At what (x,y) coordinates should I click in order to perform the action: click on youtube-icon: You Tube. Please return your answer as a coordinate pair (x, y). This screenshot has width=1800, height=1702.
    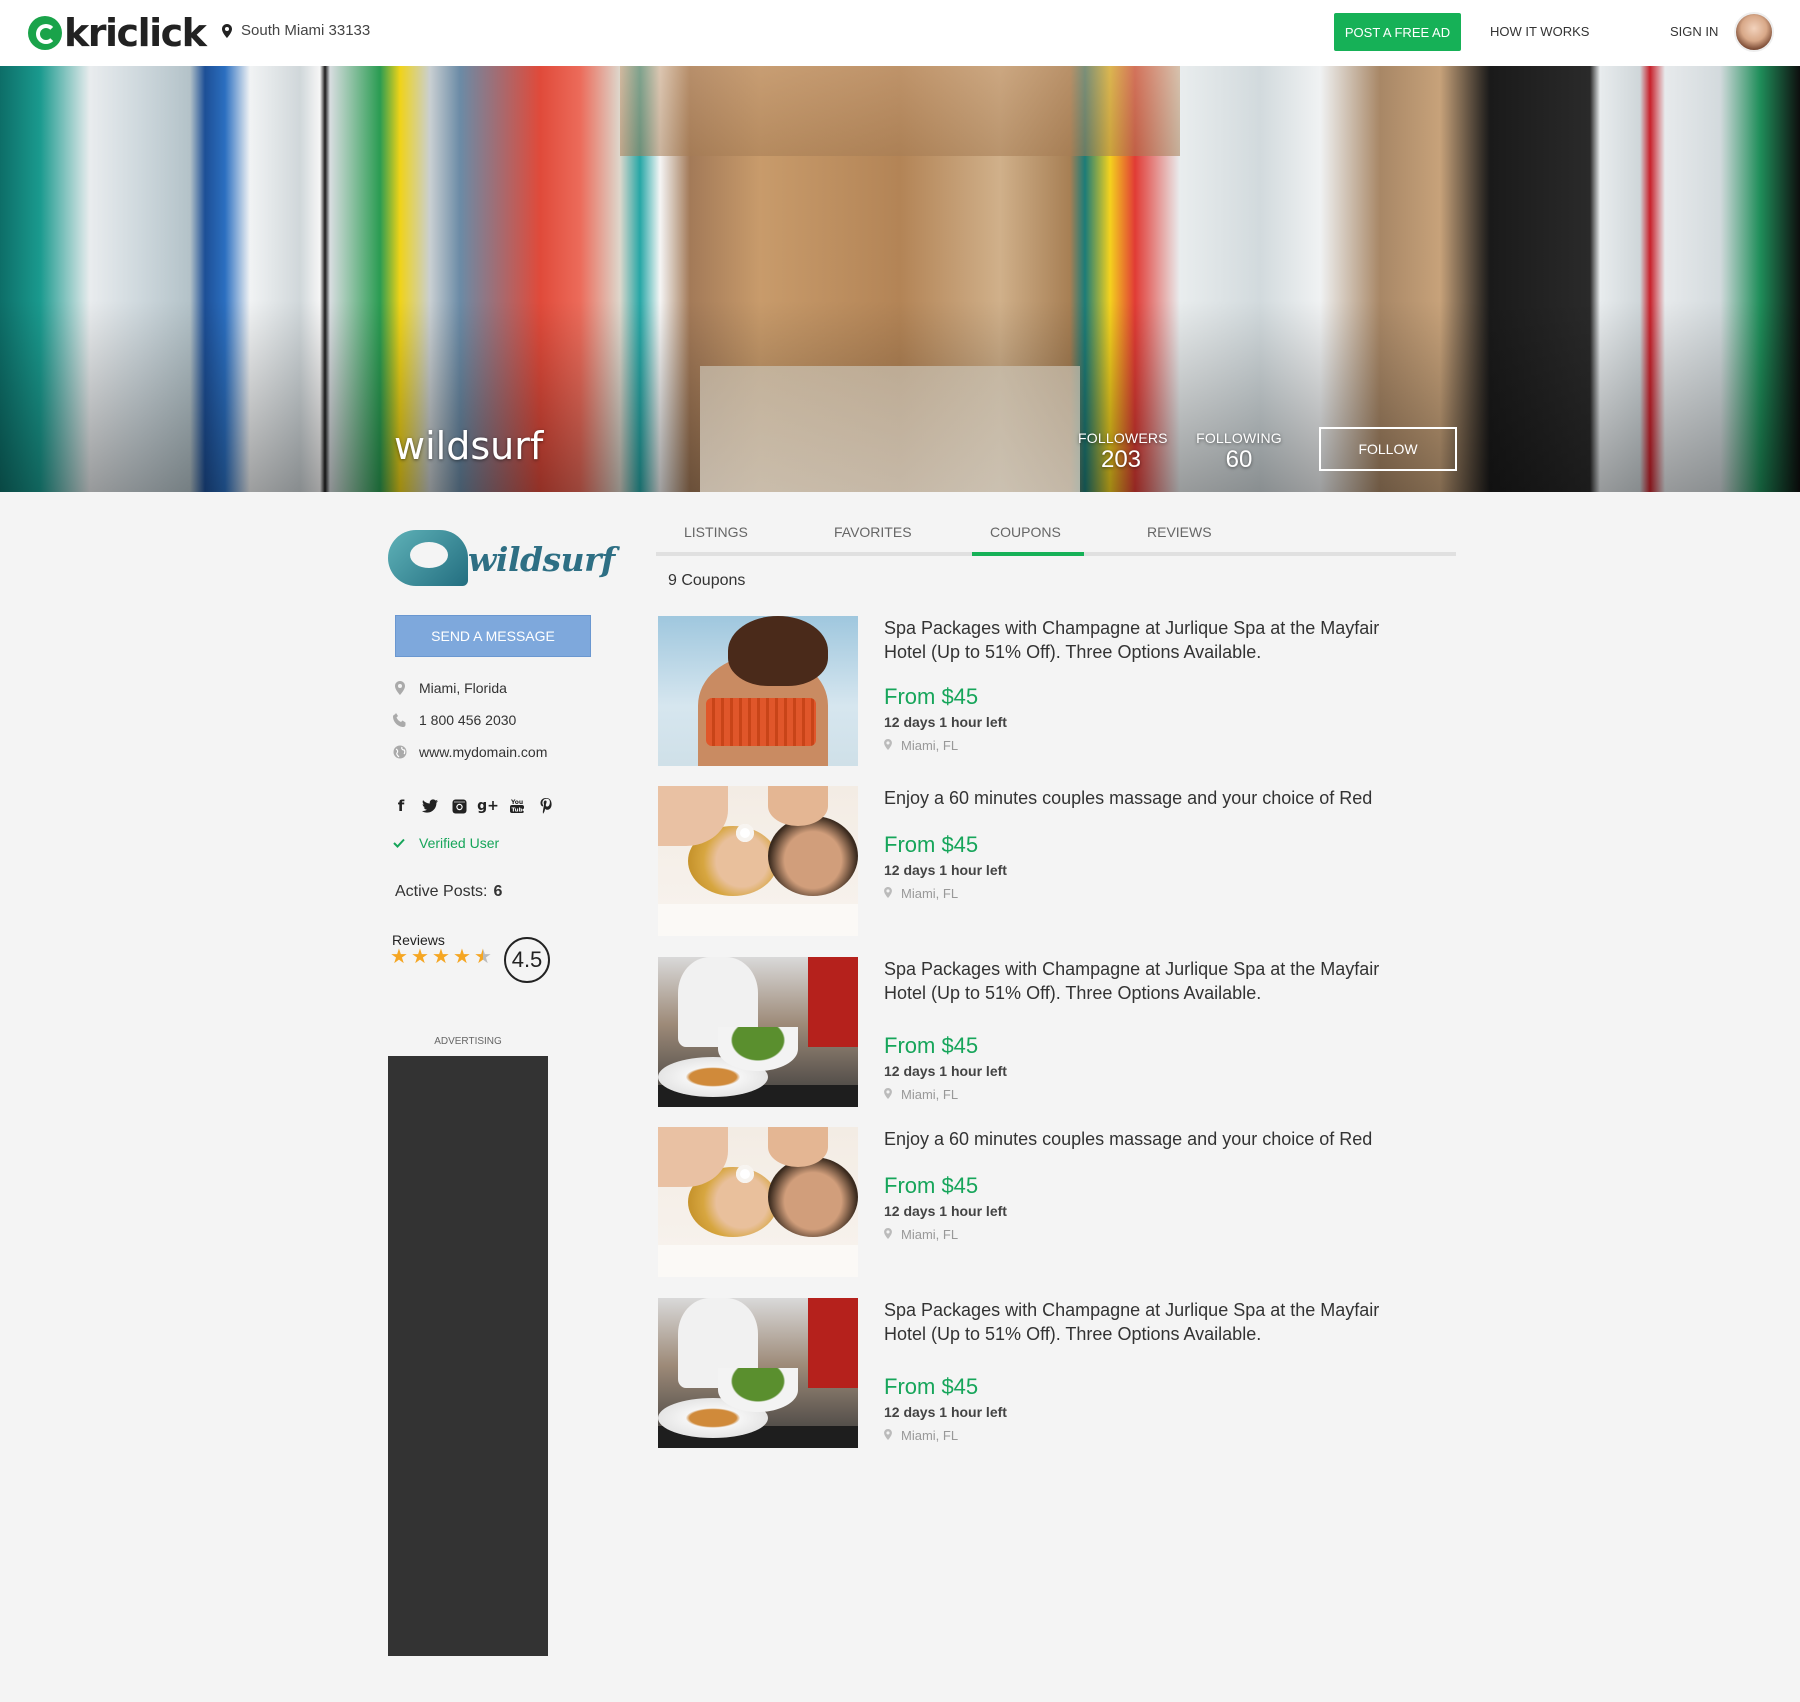
    Looking at the image, I should click on (517, 806).